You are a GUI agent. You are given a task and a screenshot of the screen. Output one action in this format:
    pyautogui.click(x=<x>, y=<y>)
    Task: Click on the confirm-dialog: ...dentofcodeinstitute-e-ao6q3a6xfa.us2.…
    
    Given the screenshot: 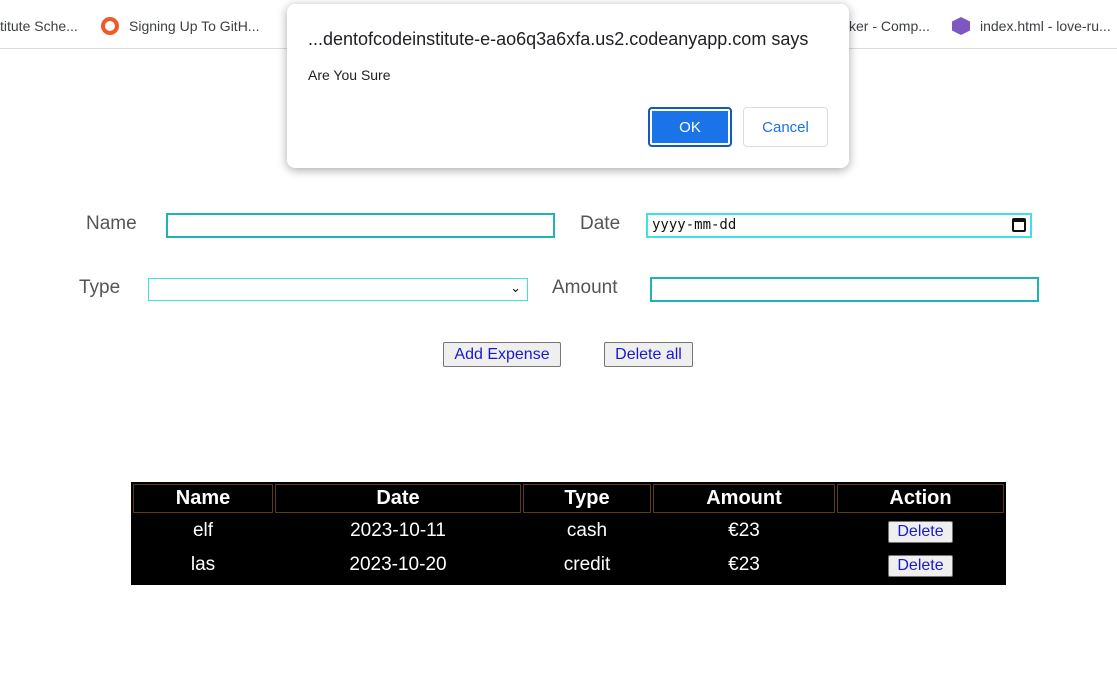 What is the action you would take?
    pyautogui.click(x=568, y=86)
    